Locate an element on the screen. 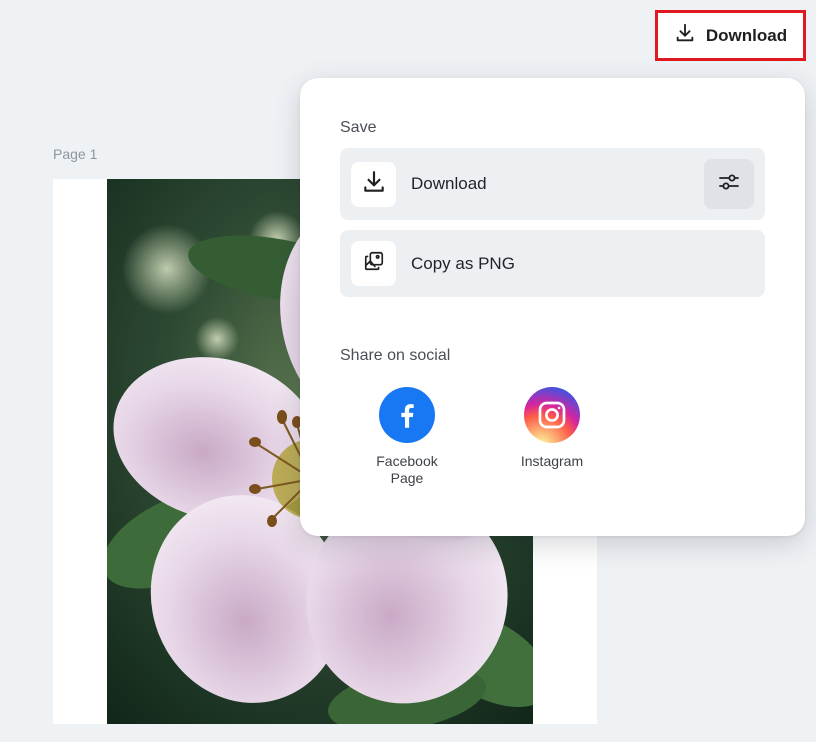 This screenshot has width=816, height=742. download-settings-button is located at coordinates (729, 184).